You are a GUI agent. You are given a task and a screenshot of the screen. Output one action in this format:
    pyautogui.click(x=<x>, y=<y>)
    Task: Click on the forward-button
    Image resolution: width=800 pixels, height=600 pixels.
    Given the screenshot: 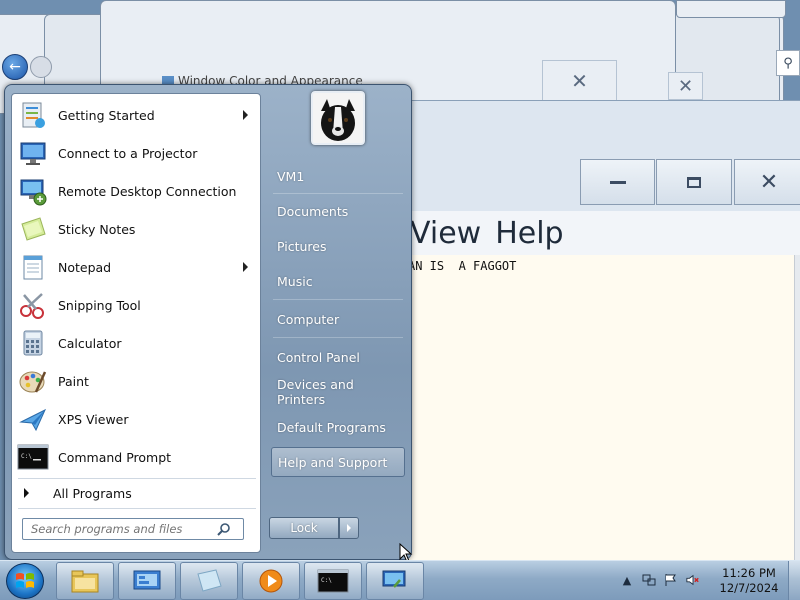 What is the action you would take?
    pyautogui.click(x=41, y=67)
    